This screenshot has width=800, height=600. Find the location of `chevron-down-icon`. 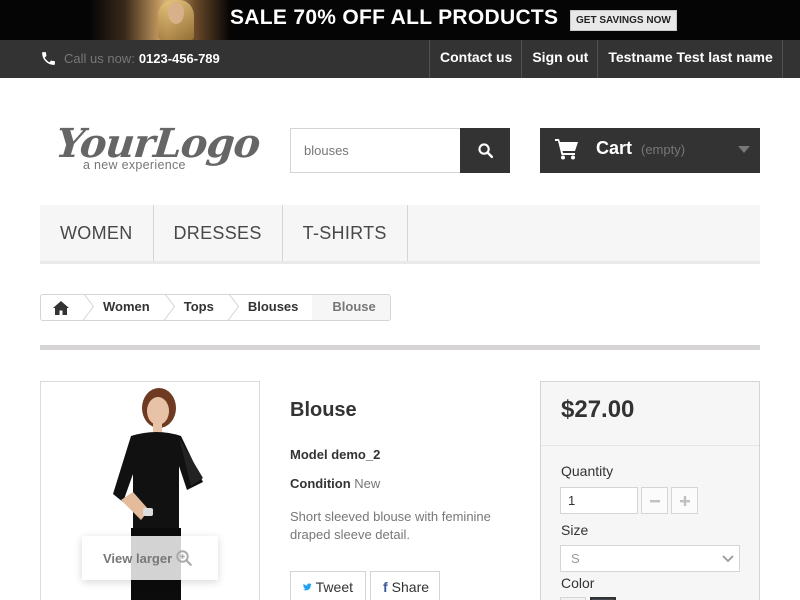

chevron-down-icon is located at coordinates (728, 559).